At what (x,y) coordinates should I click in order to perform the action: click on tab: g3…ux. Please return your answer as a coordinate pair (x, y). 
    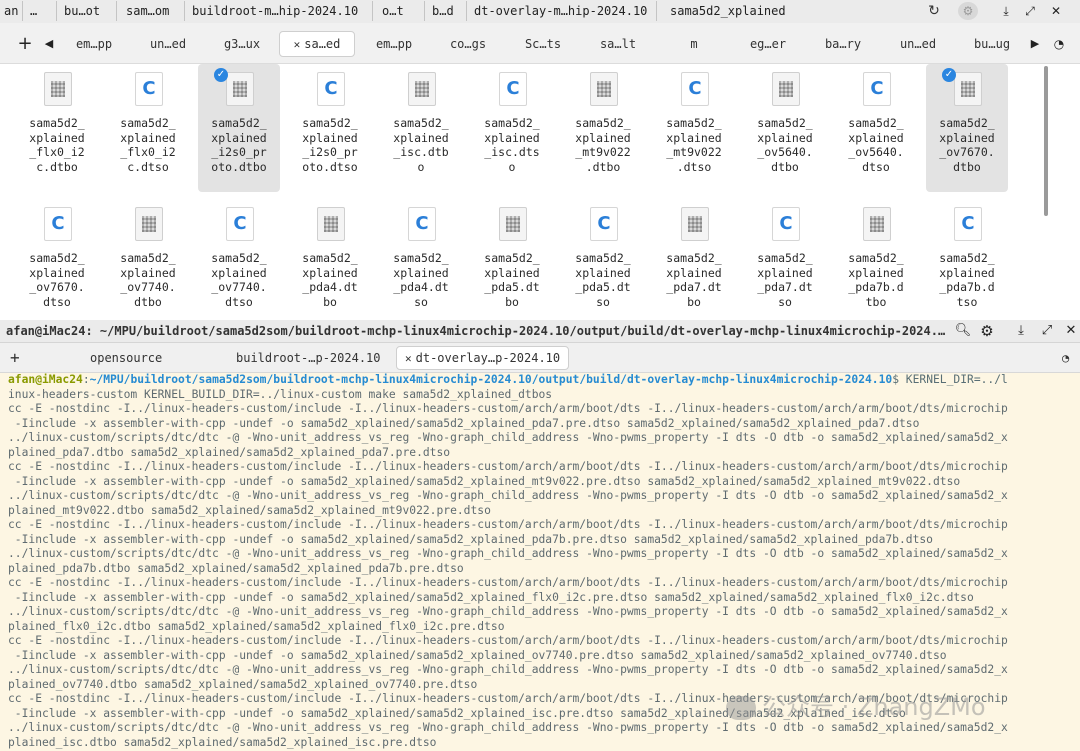
    Looking at the image, I should click on (242, 44).